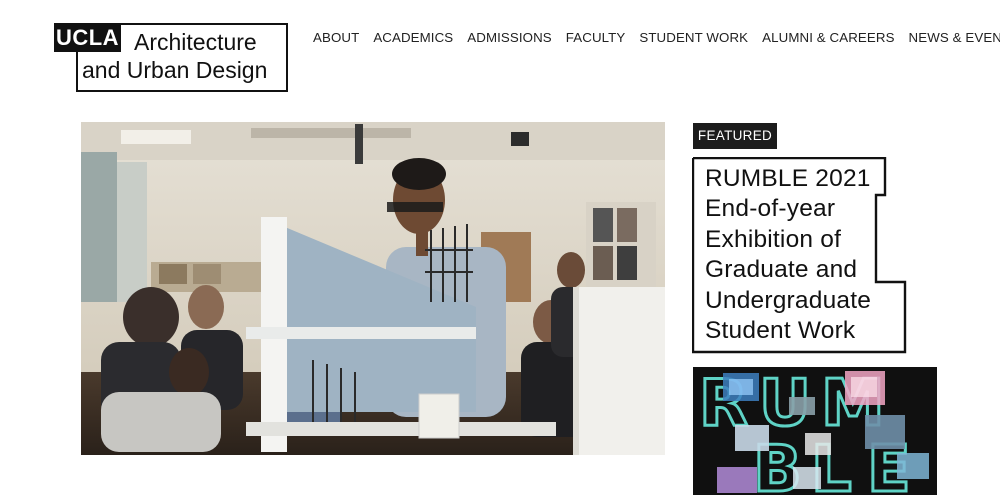 The width and height of the screenshot is (1000, 495). What do you see at coordinates (175, 70) in the screenshot?
I see `logo-title-line-2: and Urban Design` at bounding box center [175, 70].